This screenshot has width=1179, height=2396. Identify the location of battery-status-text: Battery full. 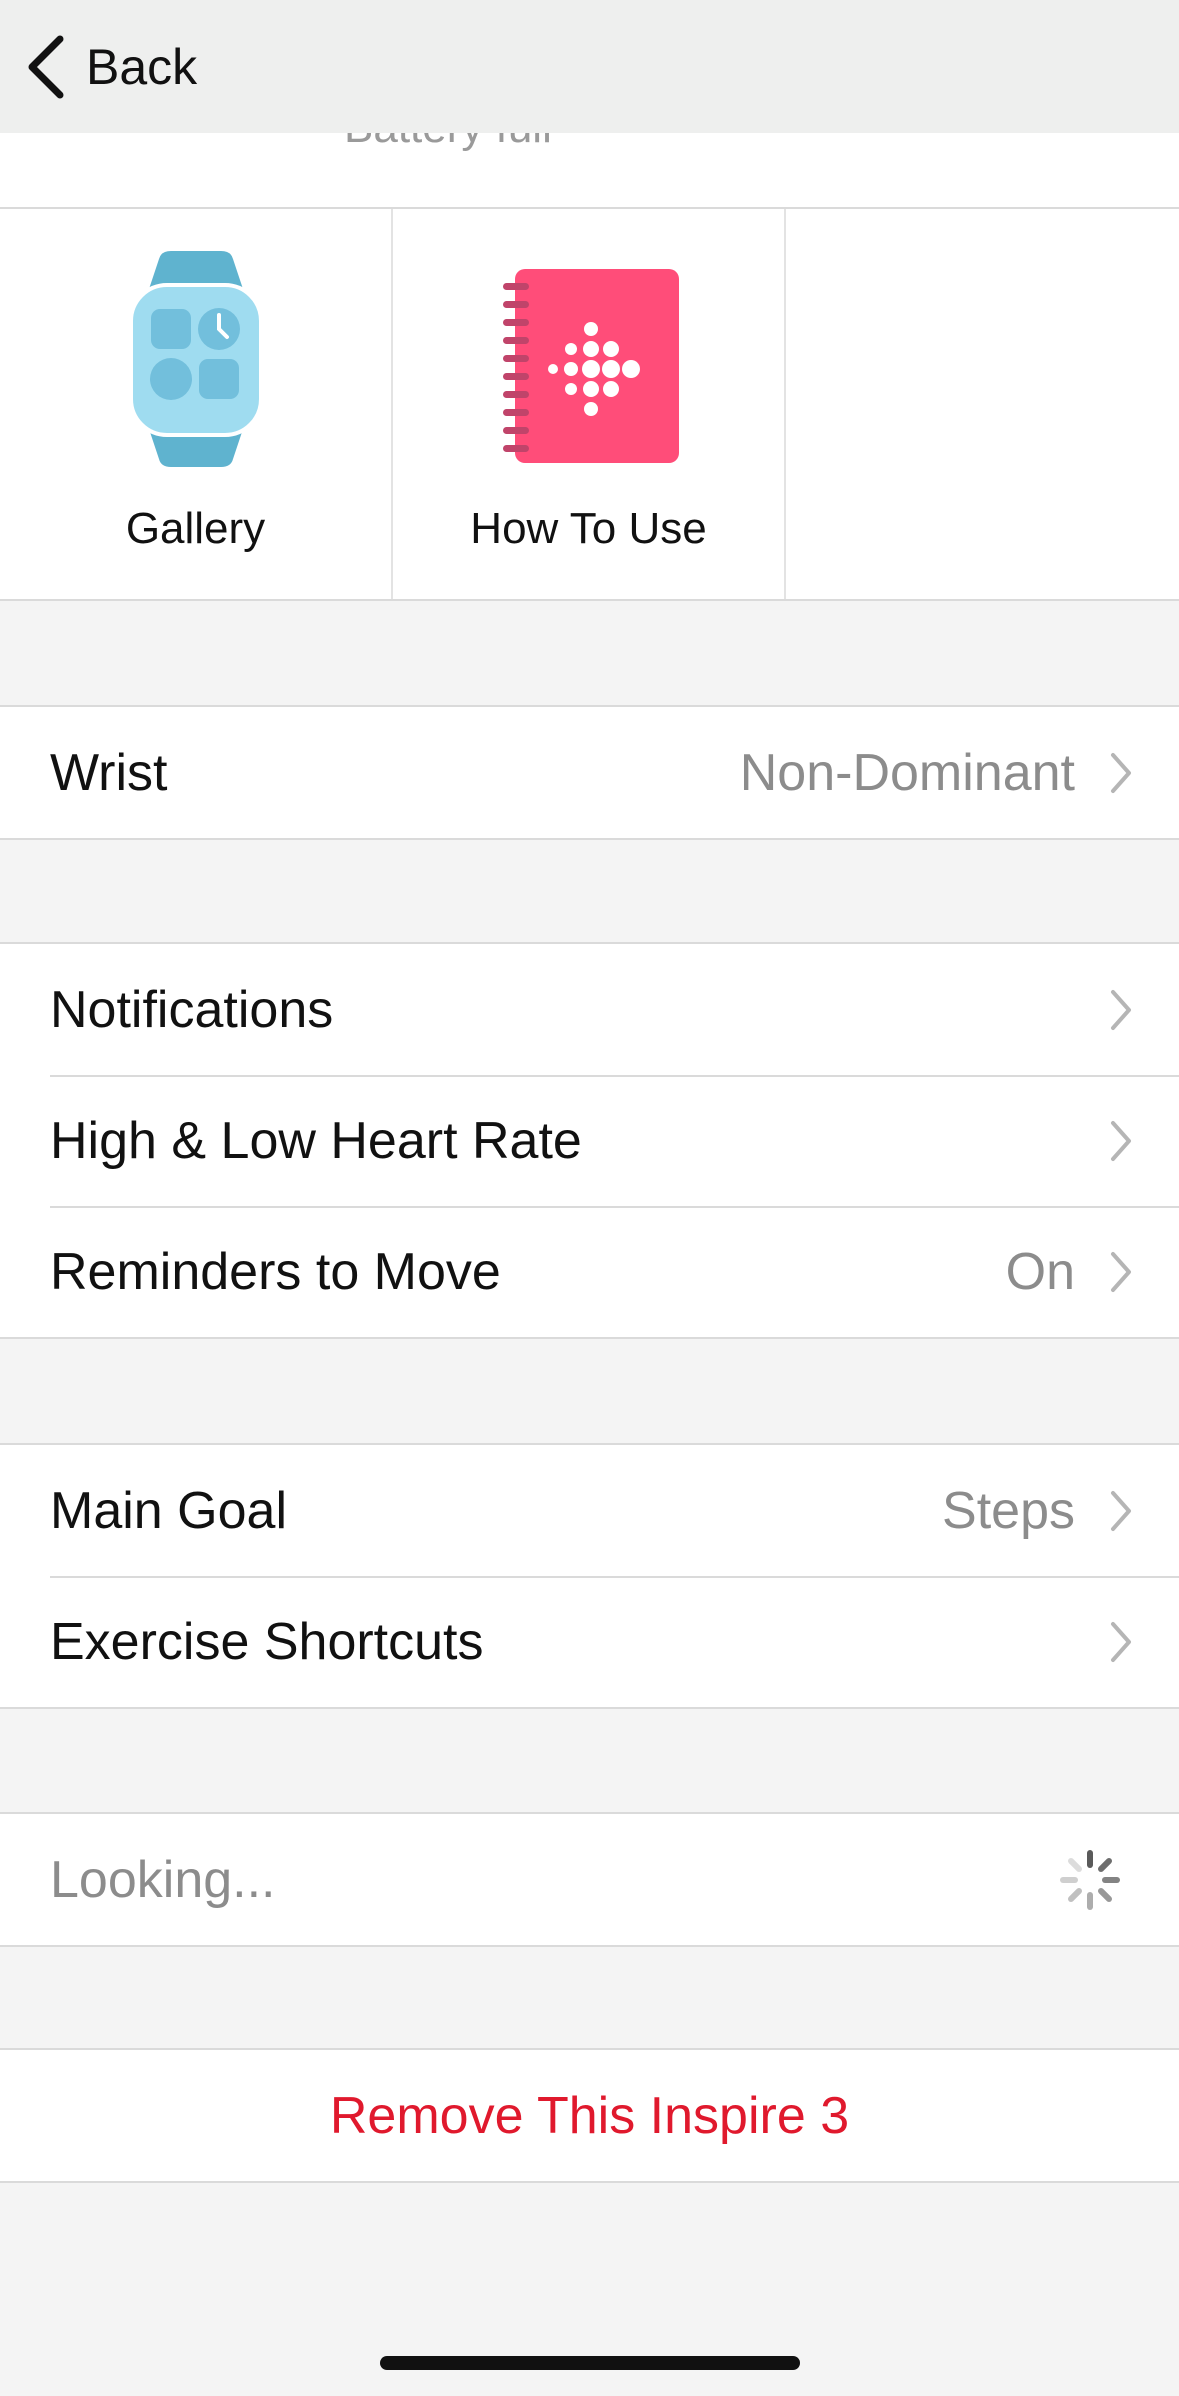
(448, 143).